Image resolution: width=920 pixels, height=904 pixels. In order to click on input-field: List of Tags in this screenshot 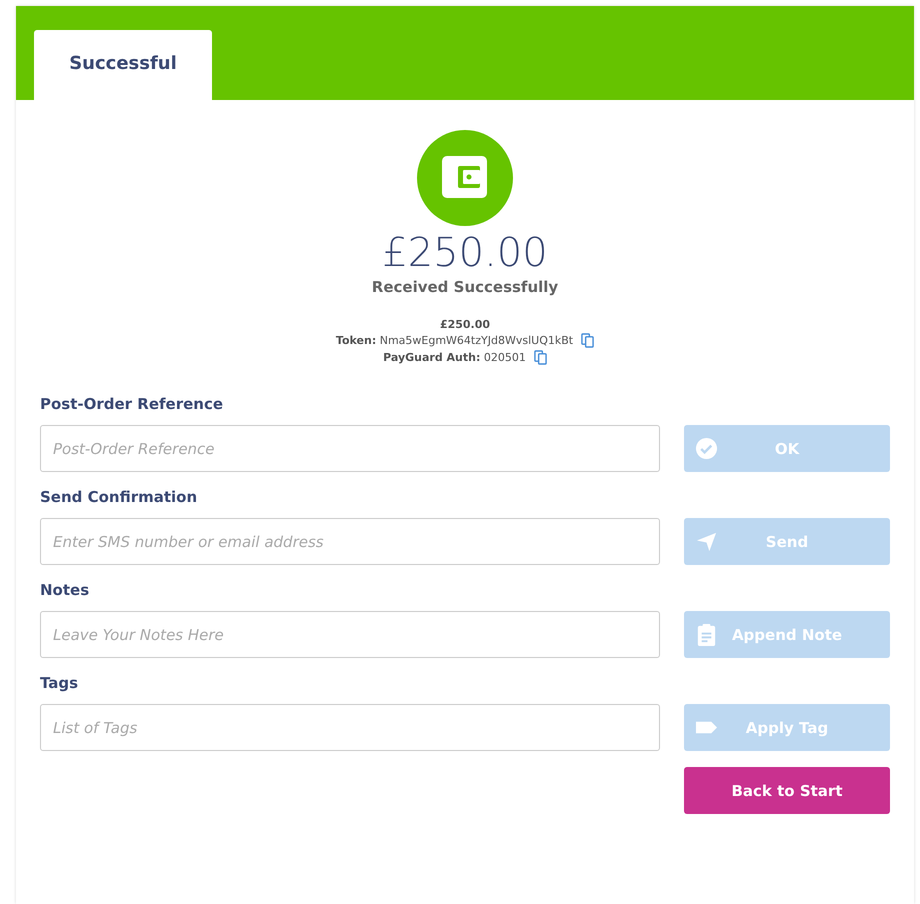, I will do `click(350, 727)`.